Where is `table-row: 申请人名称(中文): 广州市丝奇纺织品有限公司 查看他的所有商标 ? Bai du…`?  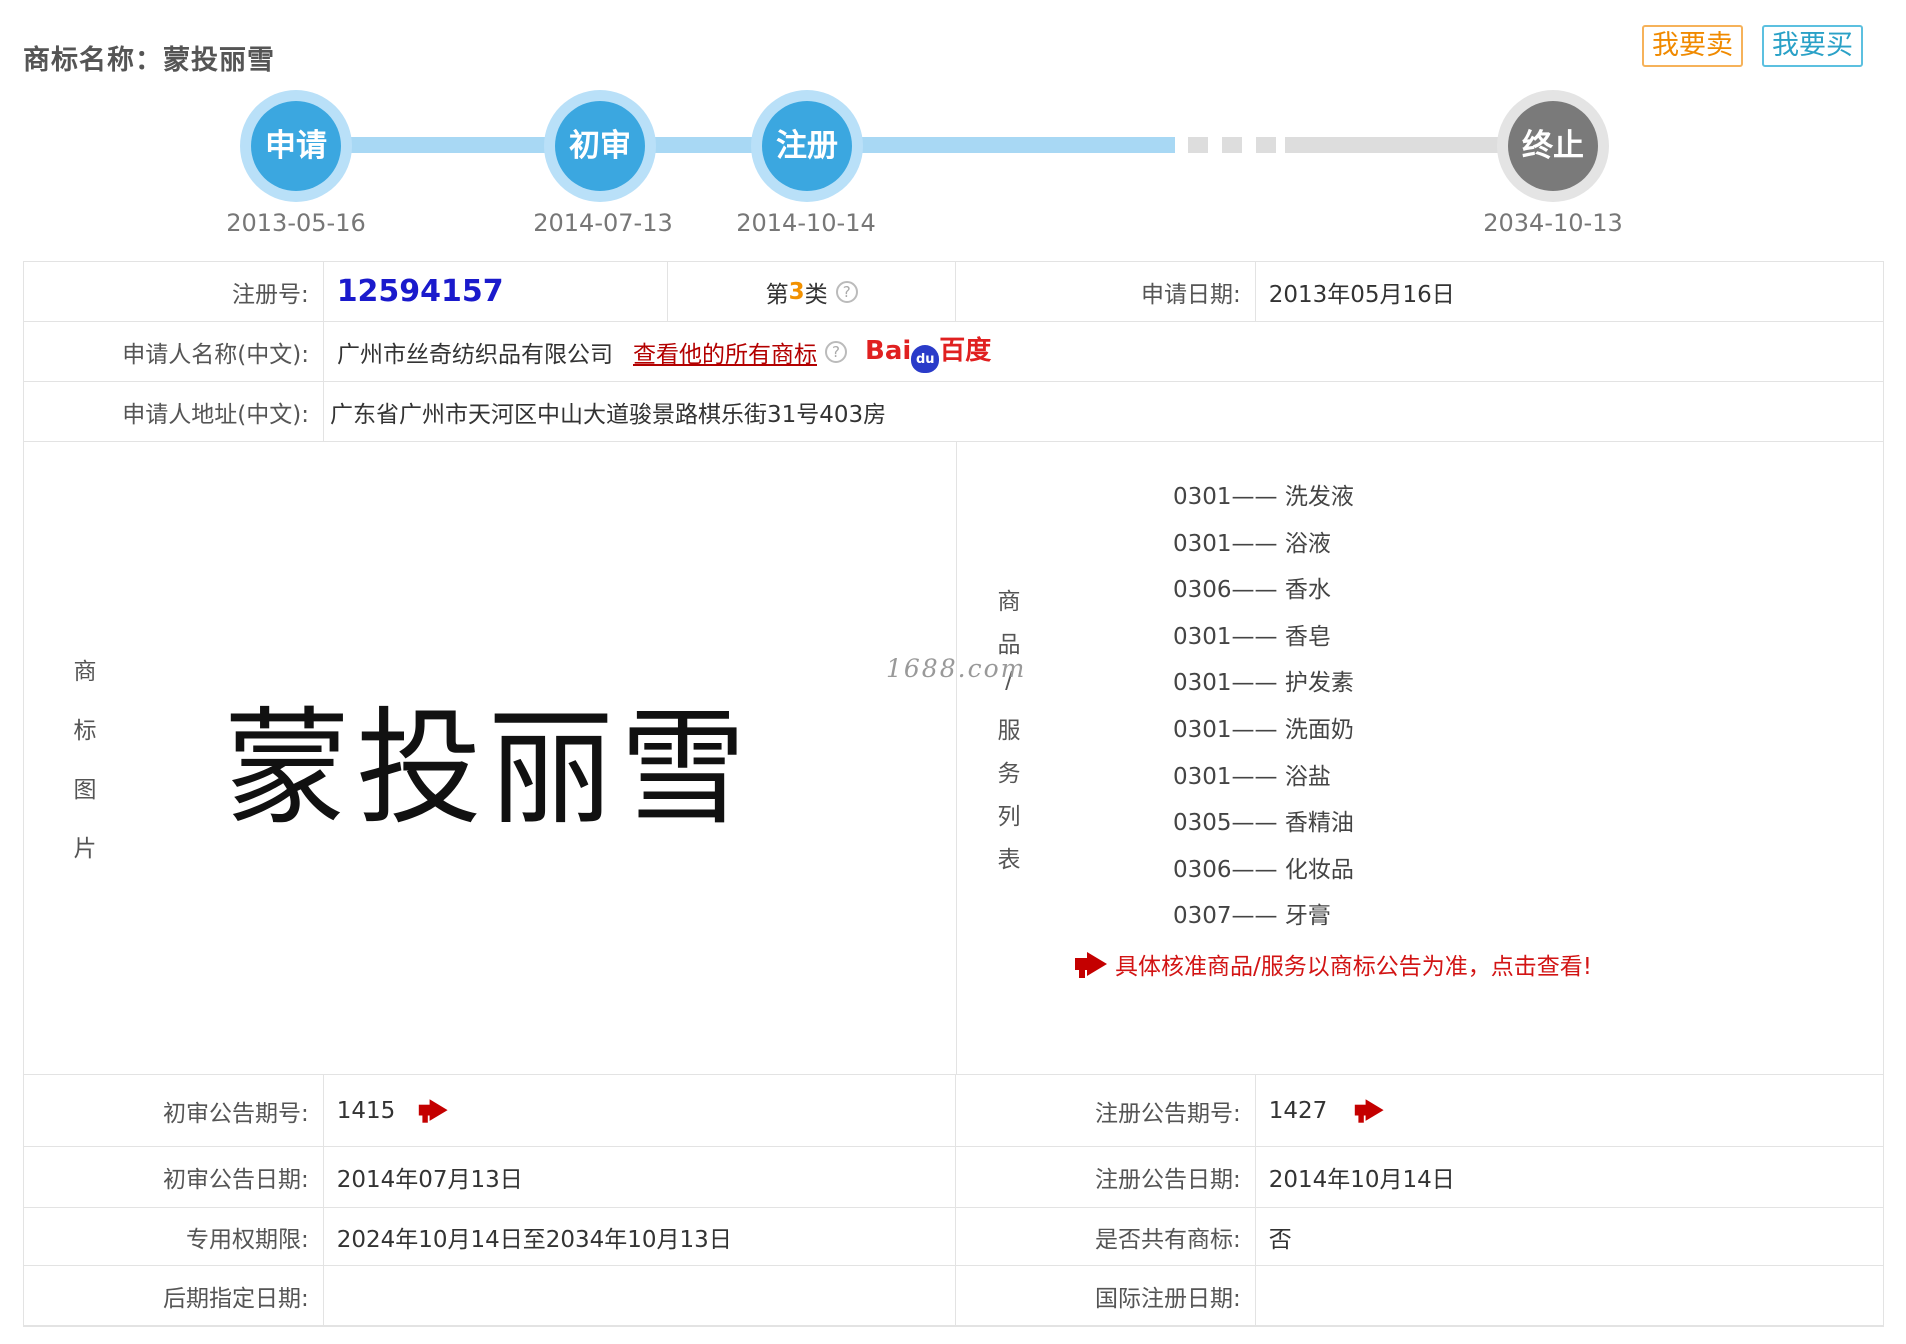 table-row: 申请人名称(中文): 广州市丝奇纺织品有限公司 查看他的所有商标 ? Bai du… is located at coordinates (953, 352).